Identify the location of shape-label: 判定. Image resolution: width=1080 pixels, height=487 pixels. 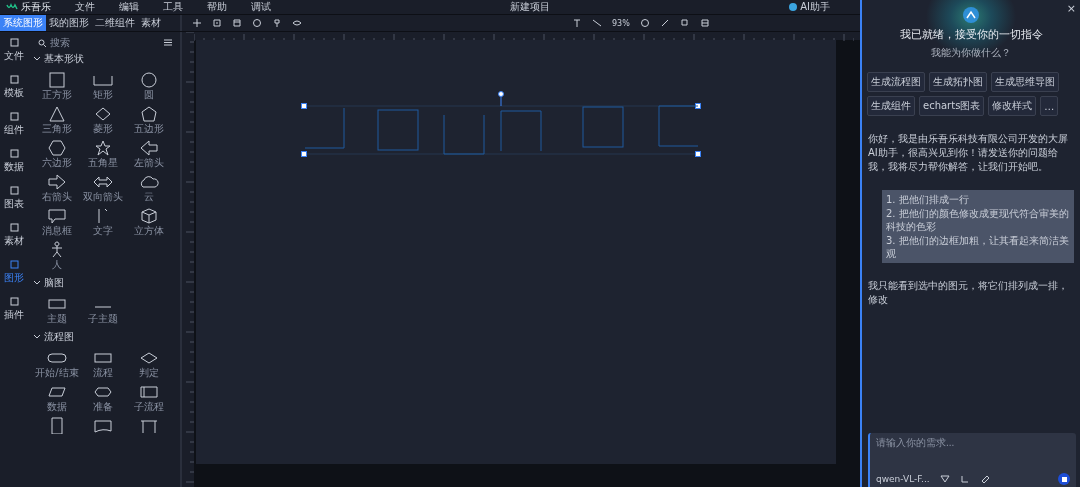
(149, 373).